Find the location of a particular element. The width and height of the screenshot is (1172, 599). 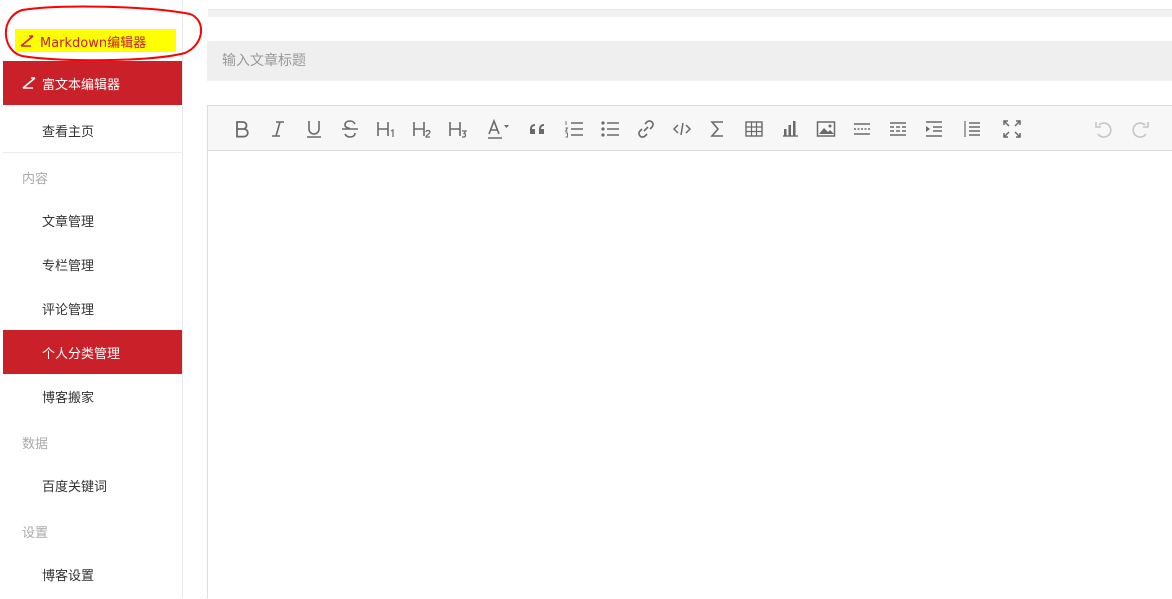

sidebar-item-category-management: 个人分类管理 is located at coordinates (92, 352).